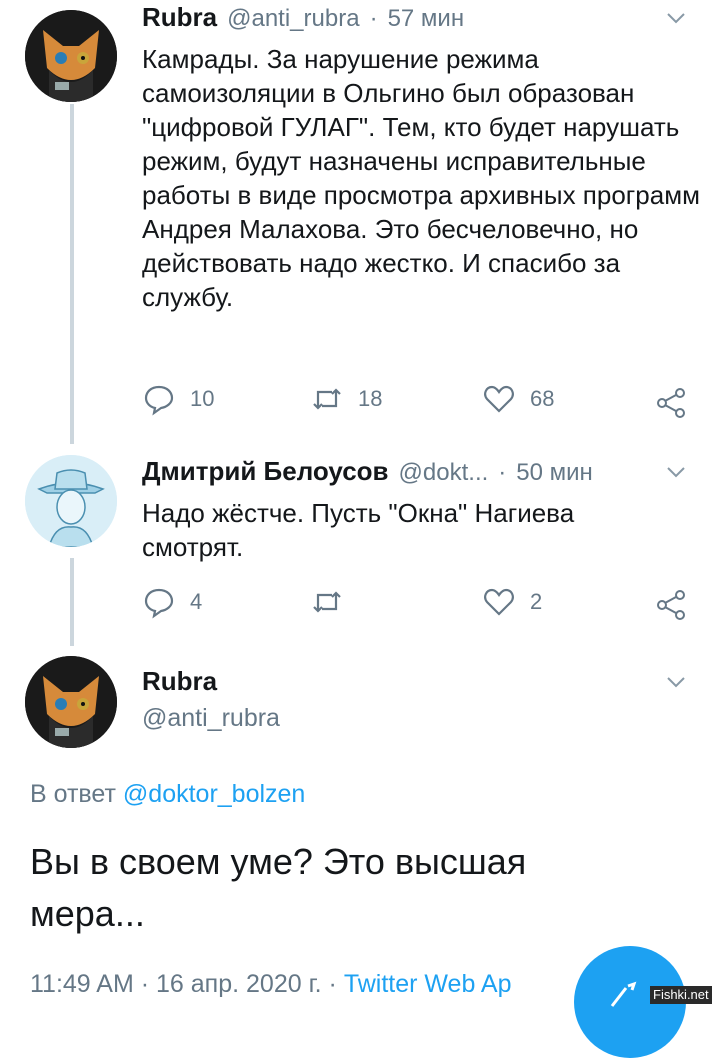 The image size is (718, 1058). What do you see at coordinates (239, 984) in the screenshot?
I see `tweet-date: 16 апр. 2020 г.` at bounding box center [239, 984].